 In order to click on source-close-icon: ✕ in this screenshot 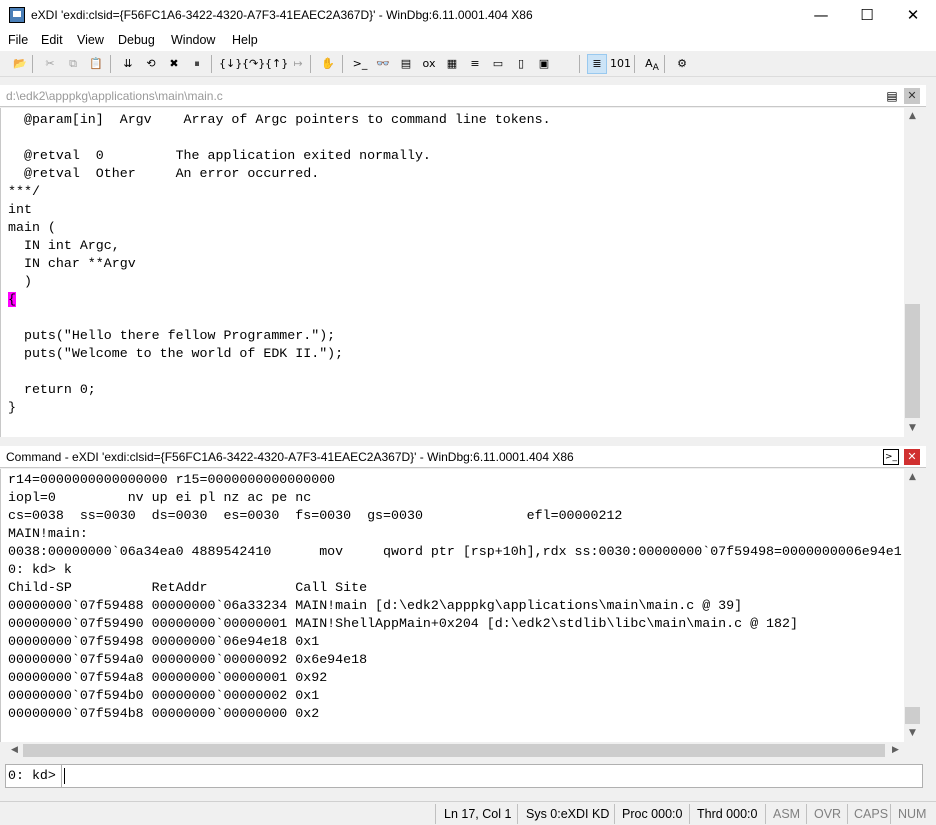, I will do `click(912, 96)`.